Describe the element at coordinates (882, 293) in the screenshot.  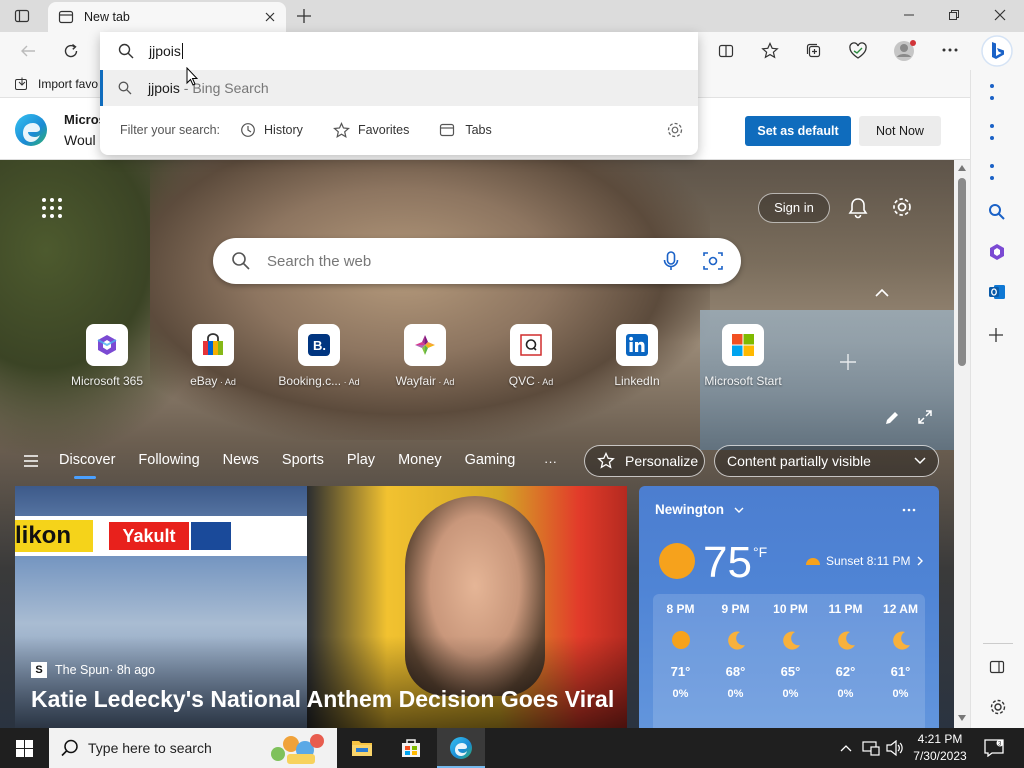
I see `collapse-chevron-icon` at that location.